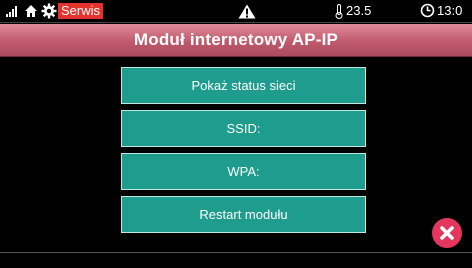 The image size is (472, 268). What do you see at coordinates (236, 11) in the screenshot?
I see `status-bar: Serwis 23.5 13:0` at bounding box center [236, 11].